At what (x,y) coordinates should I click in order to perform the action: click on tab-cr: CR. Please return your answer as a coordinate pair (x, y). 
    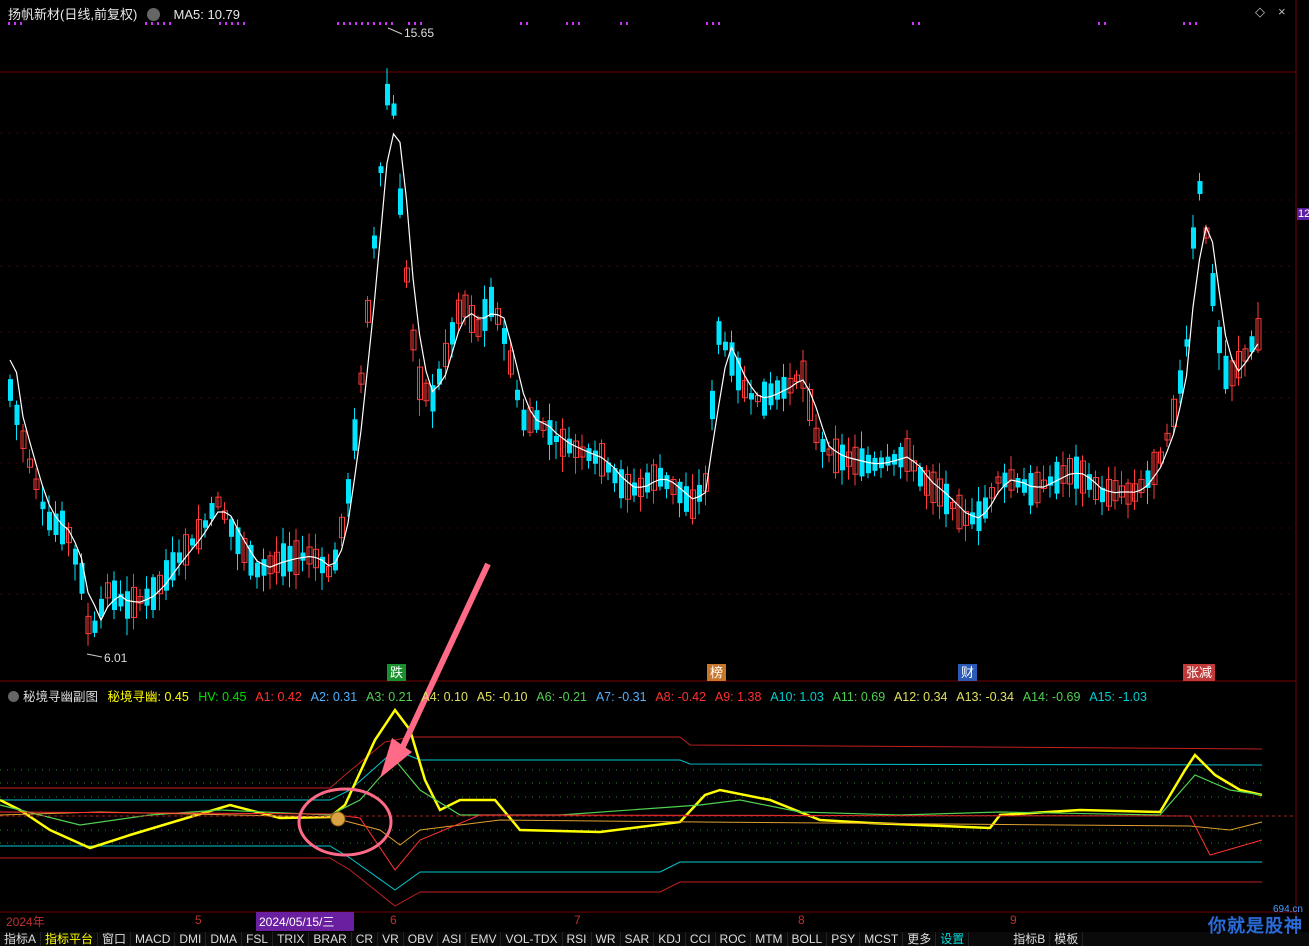
    Looking at the image, I should click on (365, 939).